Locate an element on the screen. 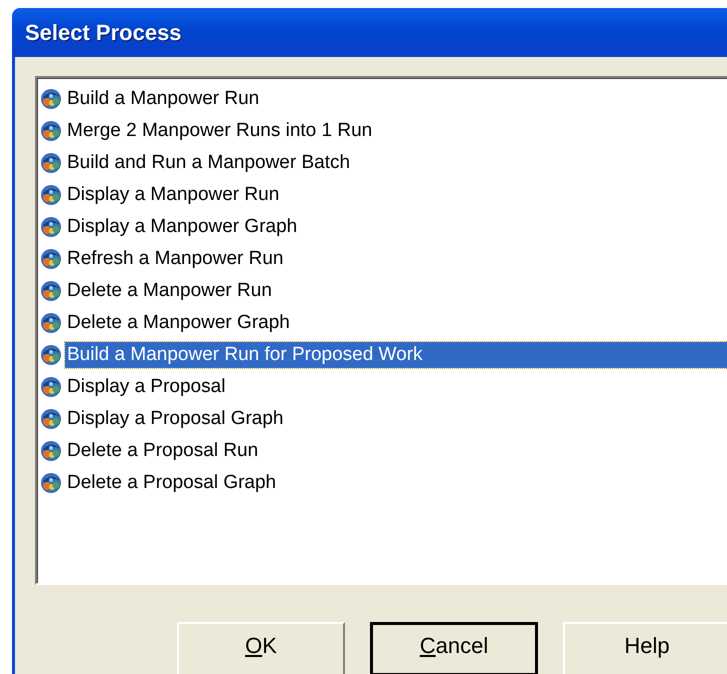 This screenshot has width=727, height=674. list-item: Display a Manpower Graph is located at coordinates (182, 227).